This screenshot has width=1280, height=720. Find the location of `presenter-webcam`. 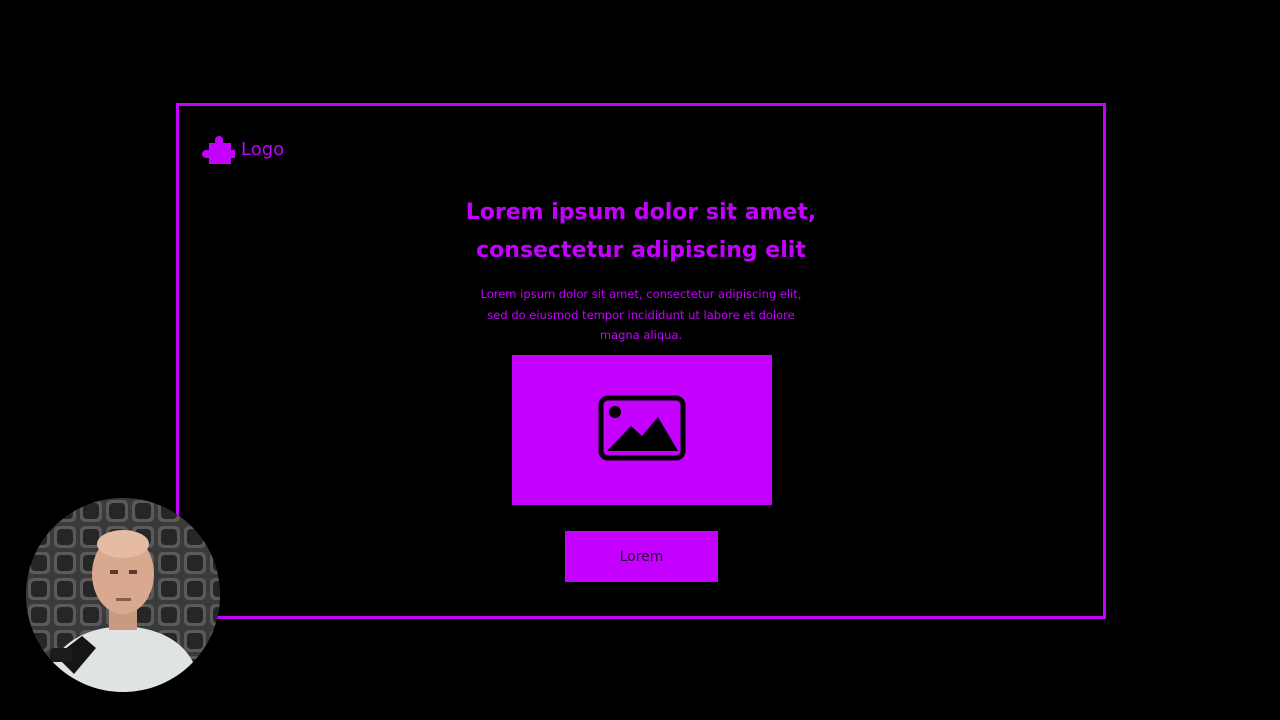

presenter-webcam is located at coordinates (123, 595).